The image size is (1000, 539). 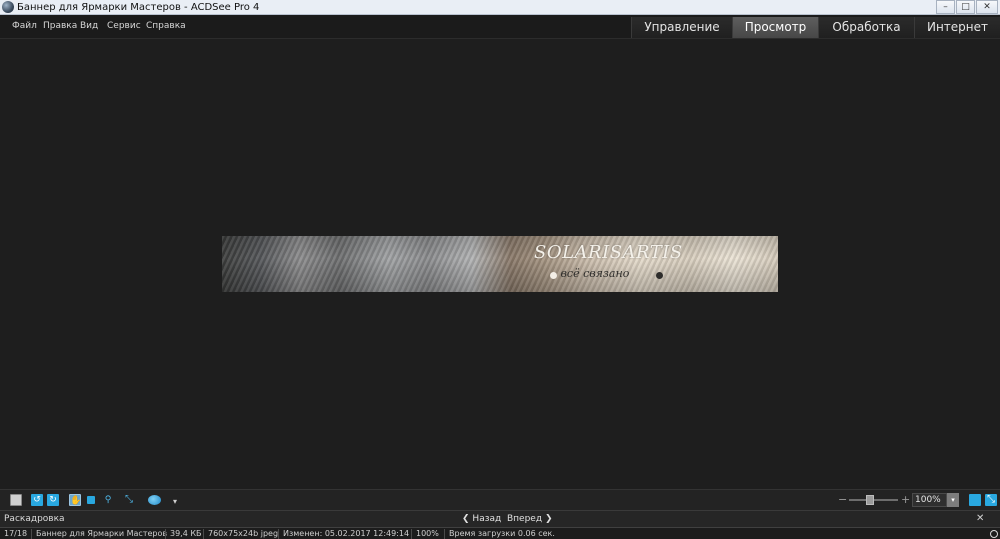 I want to click on chevron-left-icon: ❮, so click(x=466, y=519).